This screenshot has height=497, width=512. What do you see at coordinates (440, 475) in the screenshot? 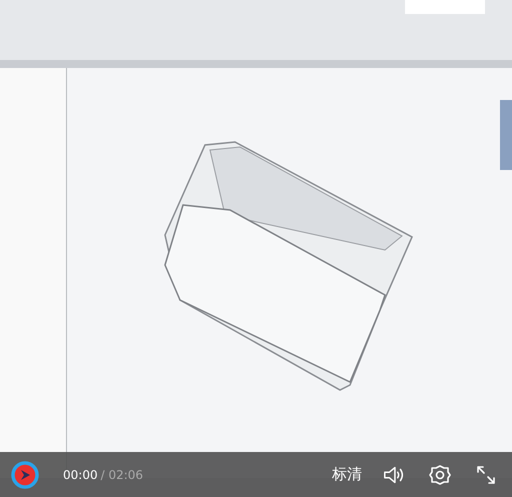
I see `settings-icon` at bounding box center [440, 475].